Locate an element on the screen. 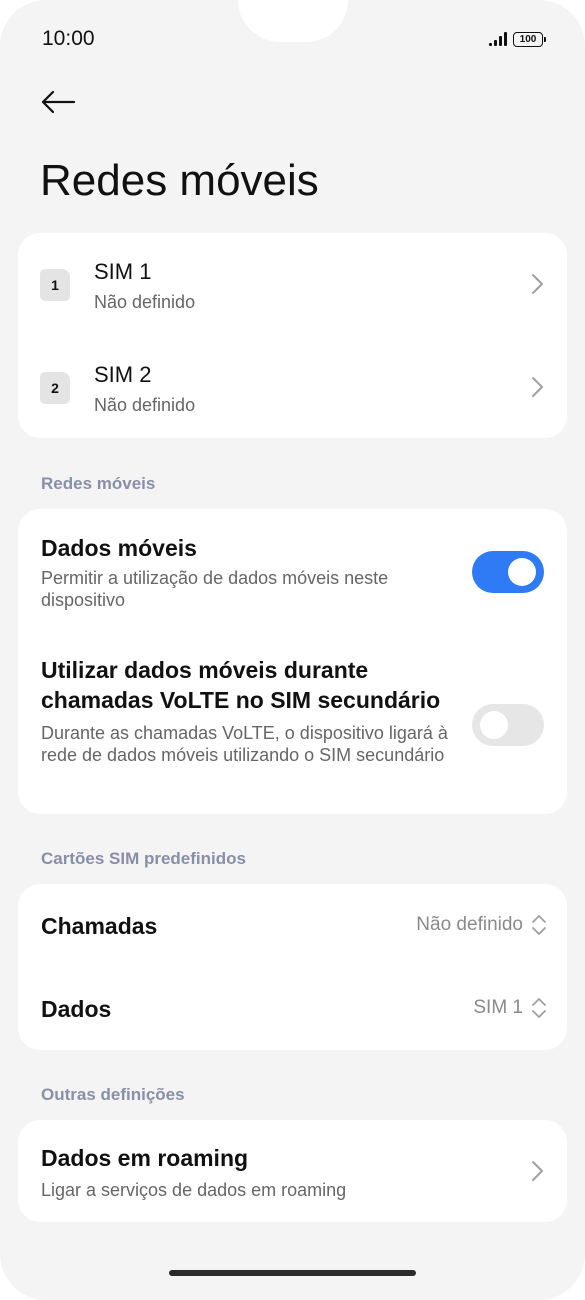 Image resolution: width=585 pixels, height=1300 pixels. calls-sim-selector: Não definido is located at coordinates (481, 925).